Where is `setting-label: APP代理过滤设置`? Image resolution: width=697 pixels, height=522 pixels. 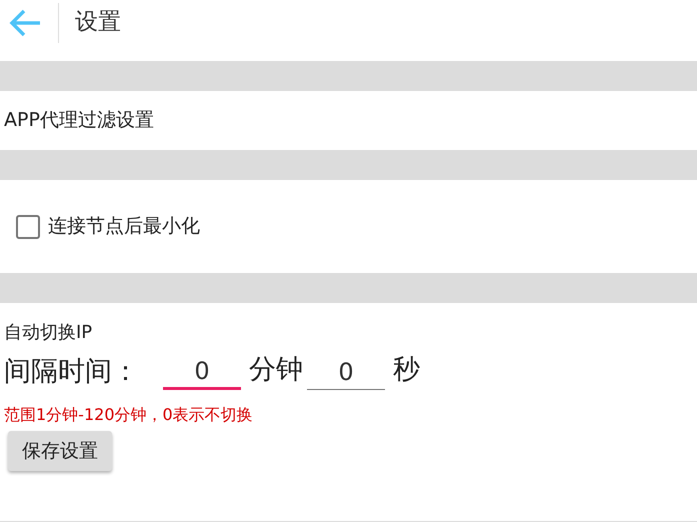 setting-label: APP代理过滤设置 is located at coordinates (79, 120).